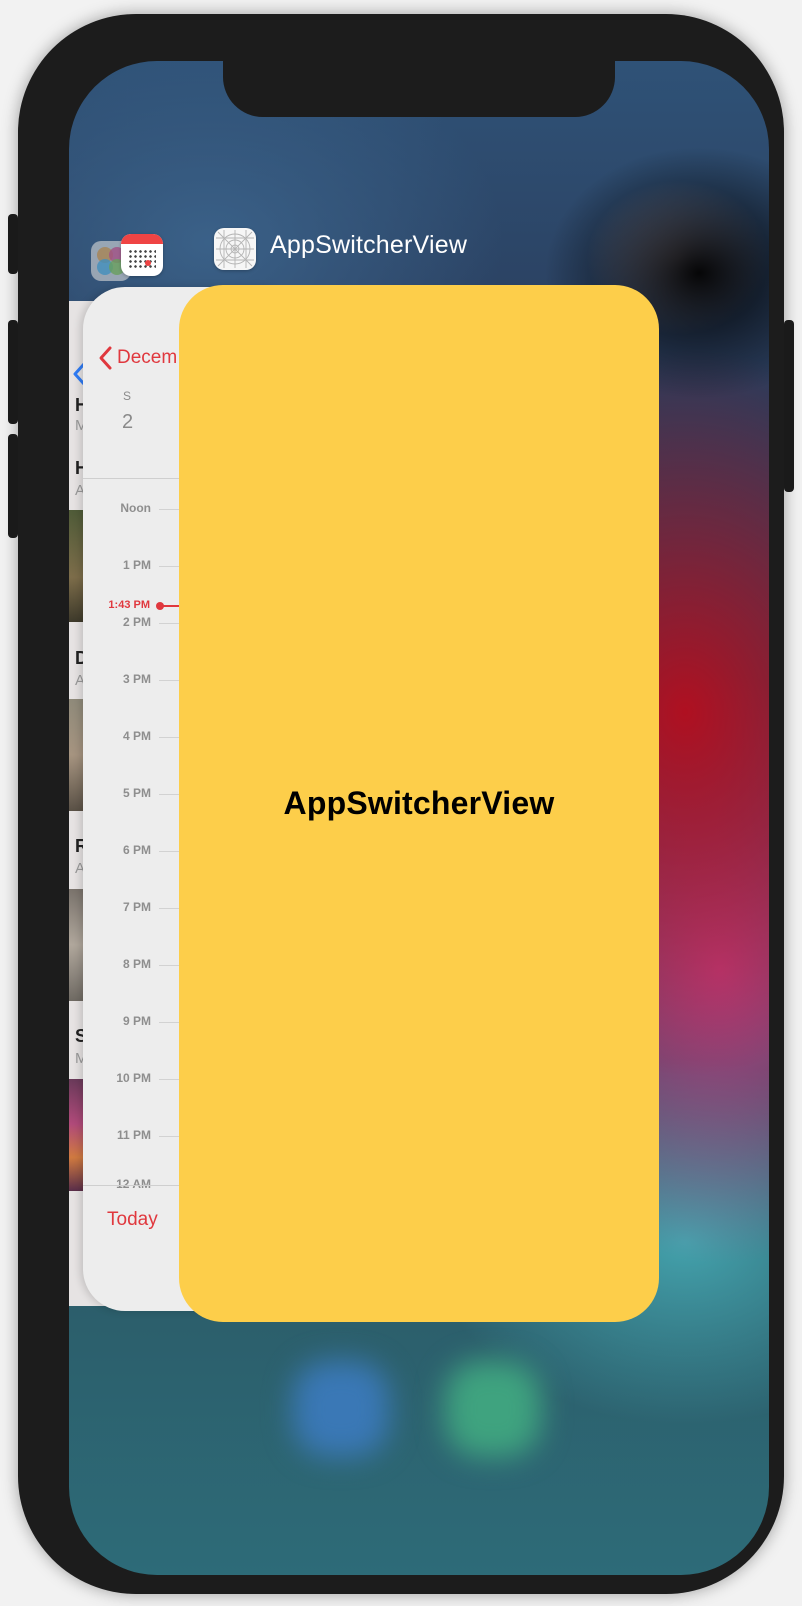 The image size is (802, 1606). What do you see at coordinates (235, 249) in the screenshot?
I see `appswitcherview-app-icon` at bounding box center [235, 249].